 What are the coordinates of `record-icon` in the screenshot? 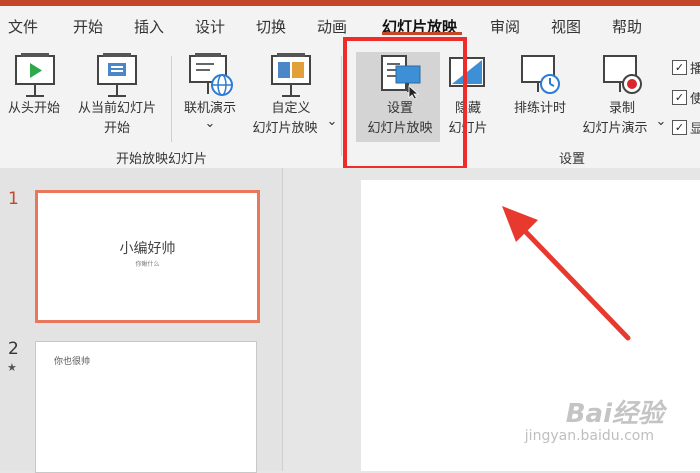 It's located at (622, 74).